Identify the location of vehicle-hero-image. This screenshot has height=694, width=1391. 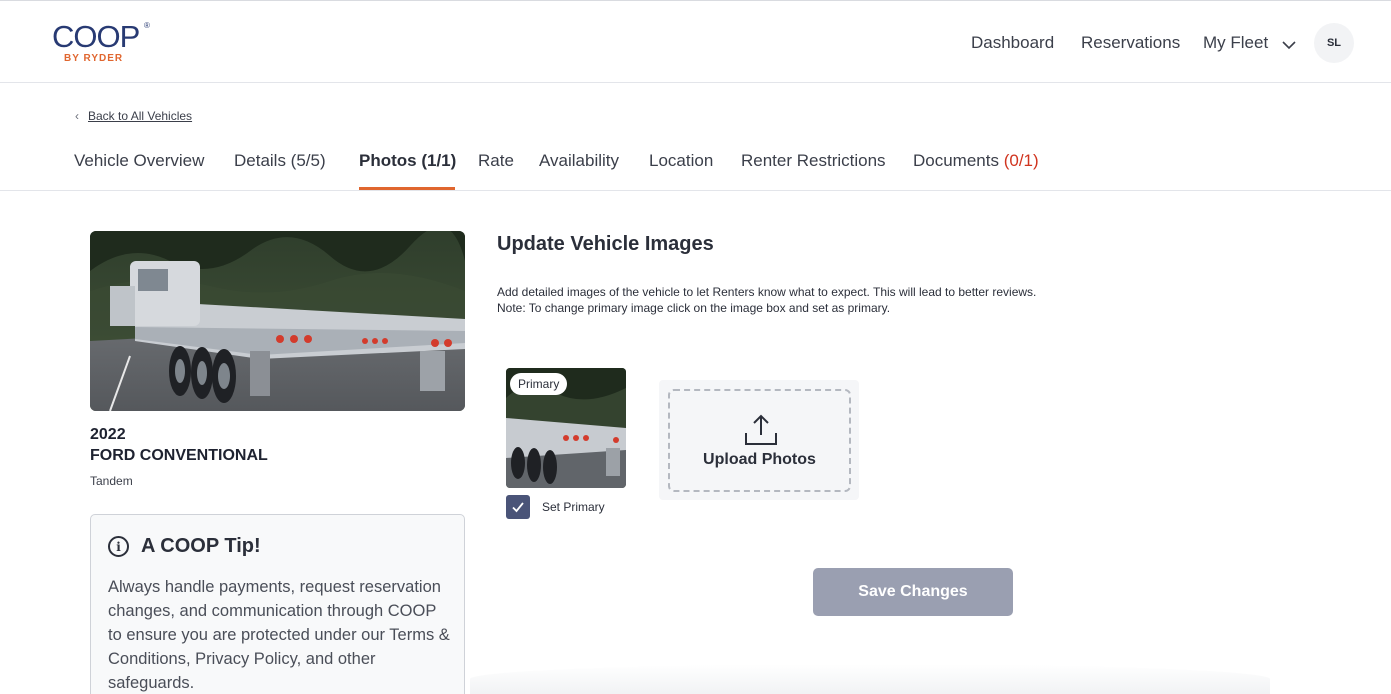
(277, 321).